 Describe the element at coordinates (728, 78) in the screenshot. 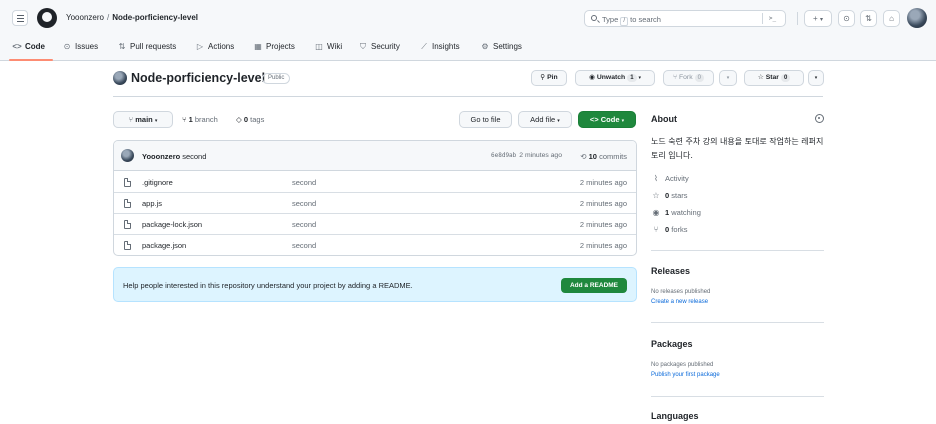

I see `fork-dropdown-button: ▾` at that location.